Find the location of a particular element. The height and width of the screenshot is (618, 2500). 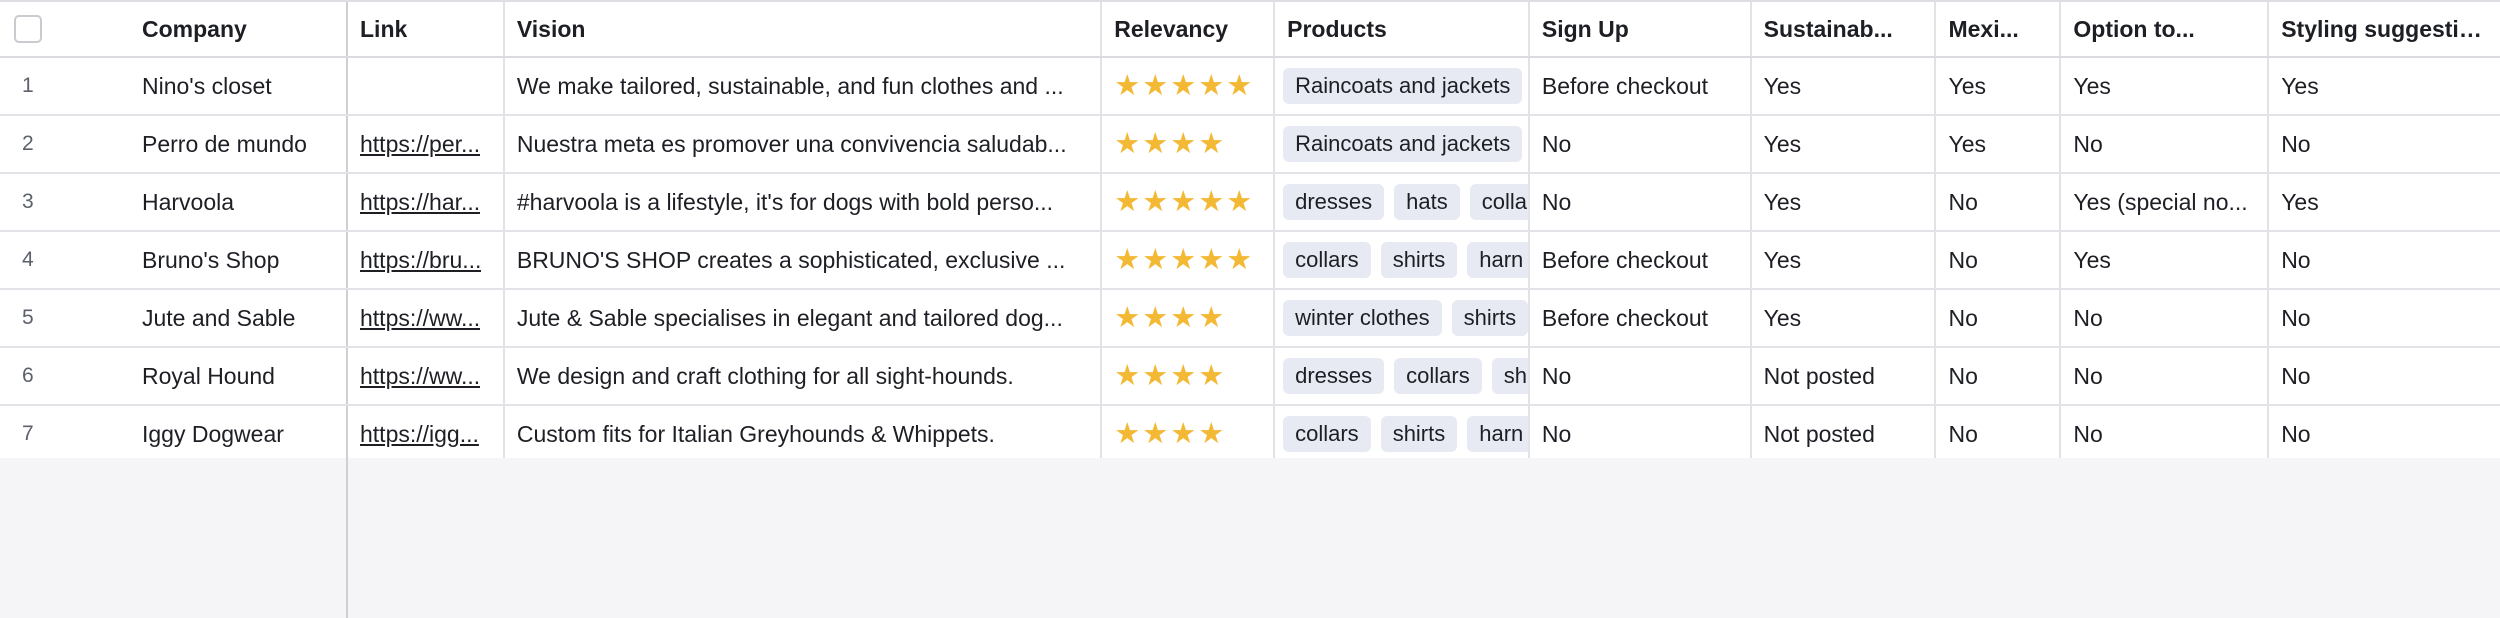

products-cell: winter clothes shirts is located at coordinates (1402, 318).